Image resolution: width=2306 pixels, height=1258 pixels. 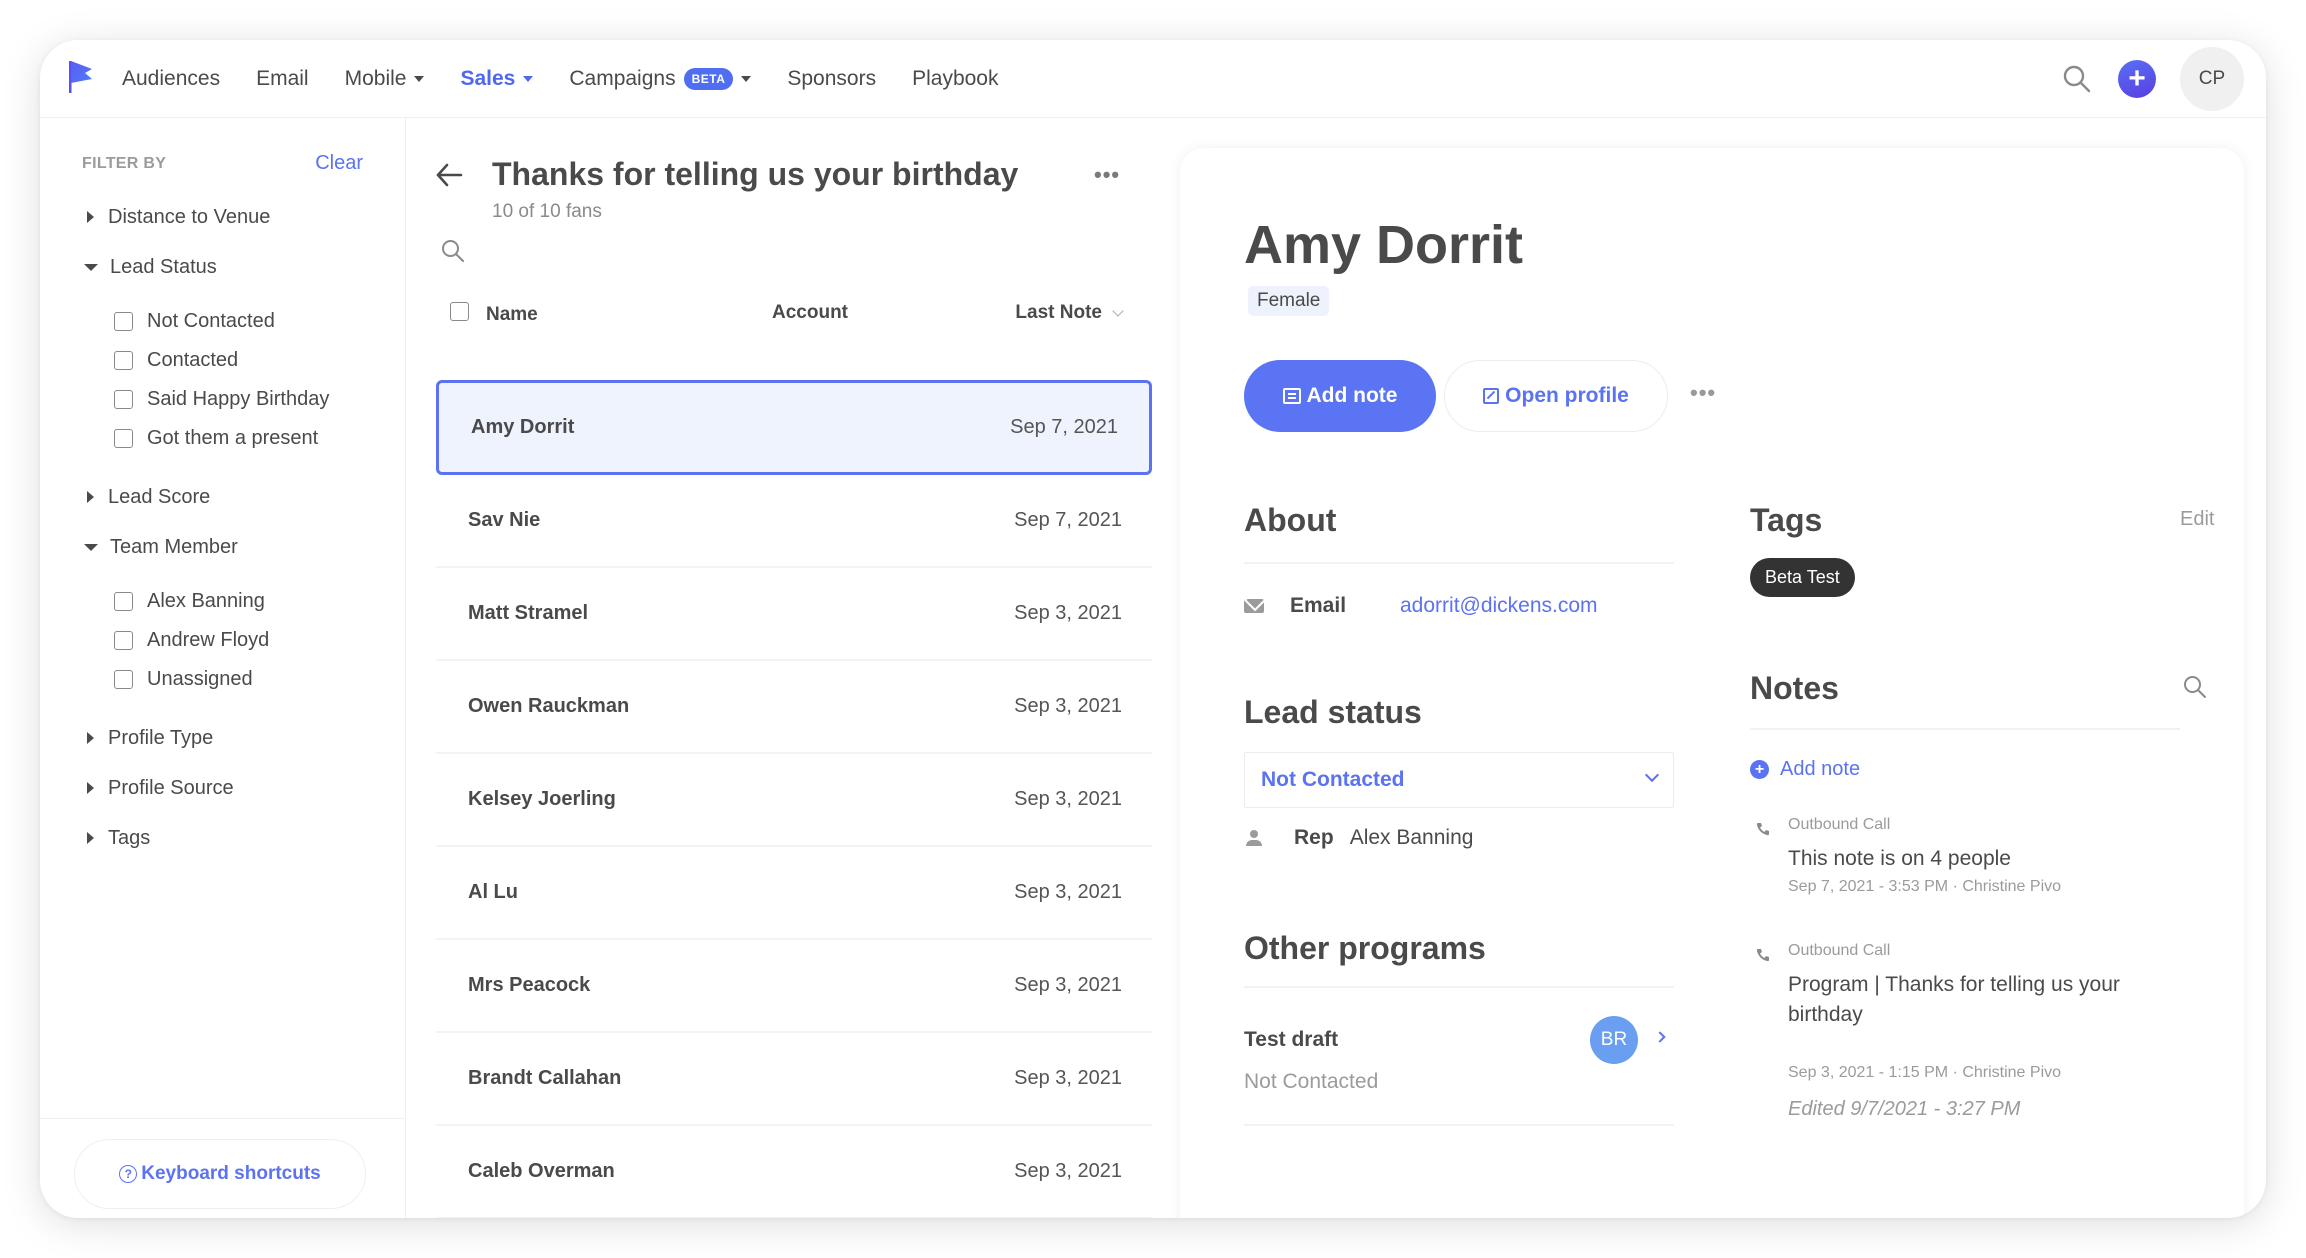 I want to click on nav-item-audiences: Audiences, so click(x=171, y=79).